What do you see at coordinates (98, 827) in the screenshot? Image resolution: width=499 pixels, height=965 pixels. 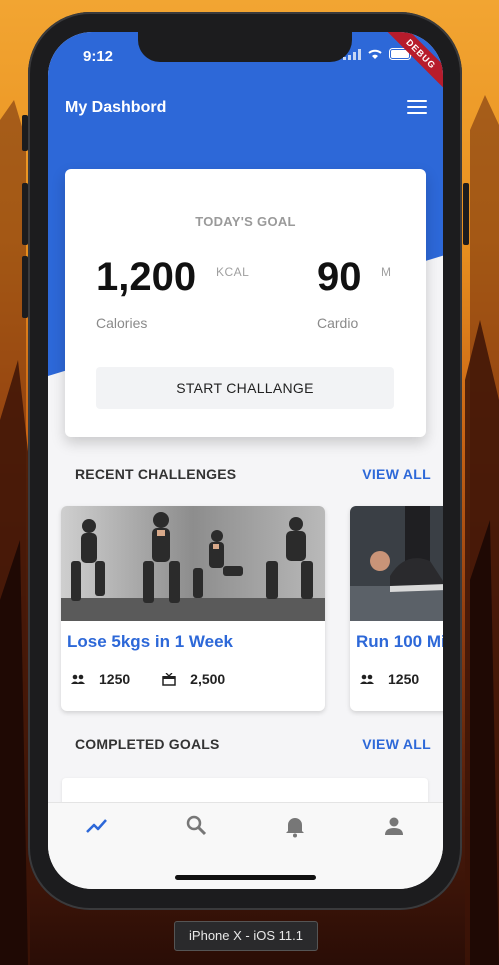 I see `trending-icon` at bounding box center [98, 827].